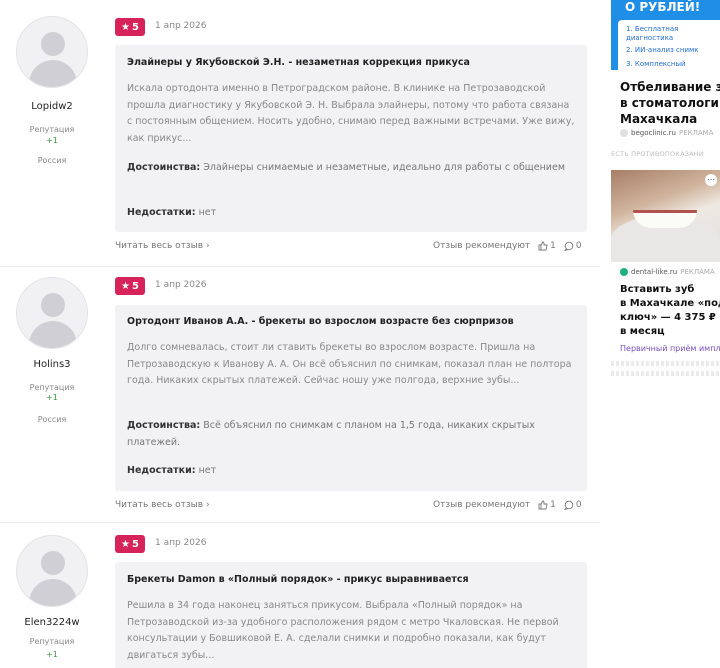 The height and width of the screenshot is (668, 720). I want to click on ad1-headline: Отбеливание зу, so click(670, 87).